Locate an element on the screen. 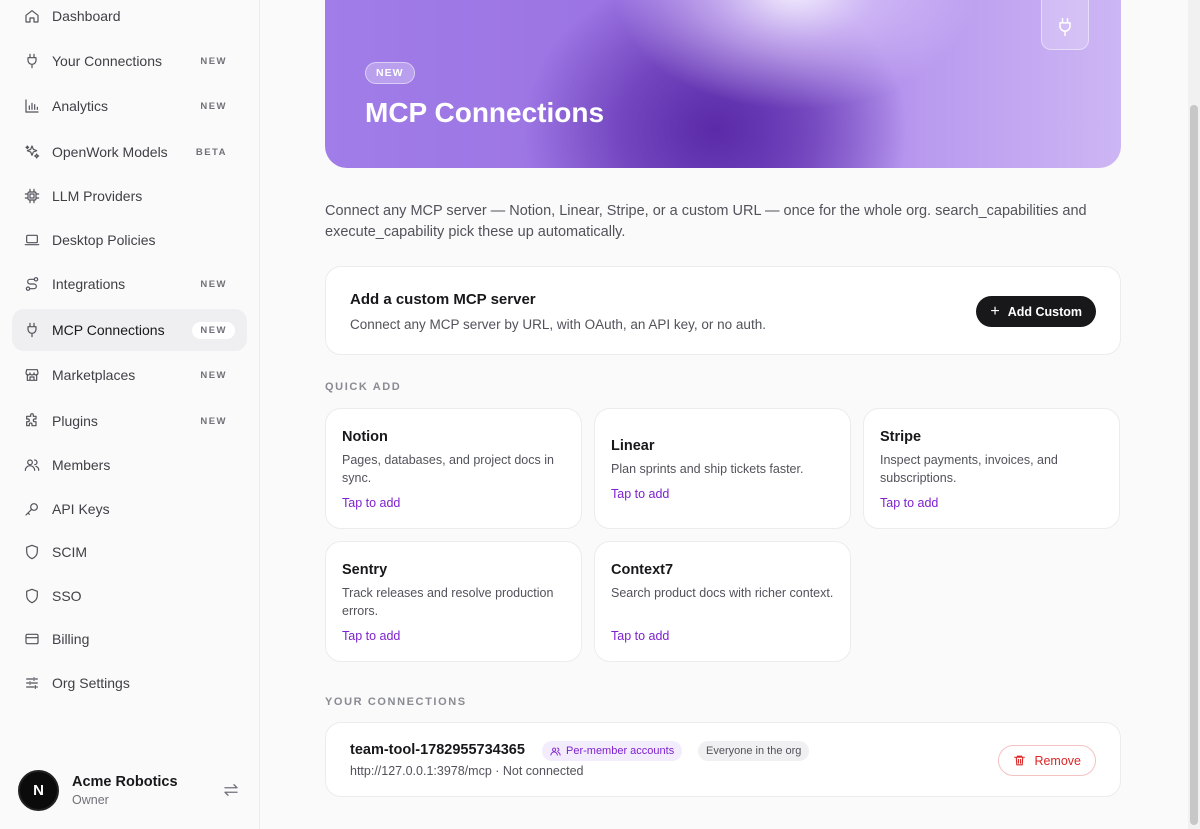 Image resolution: width=1200 pixels, height=829 pixels. route-icon is located at coordinates (32, 284).